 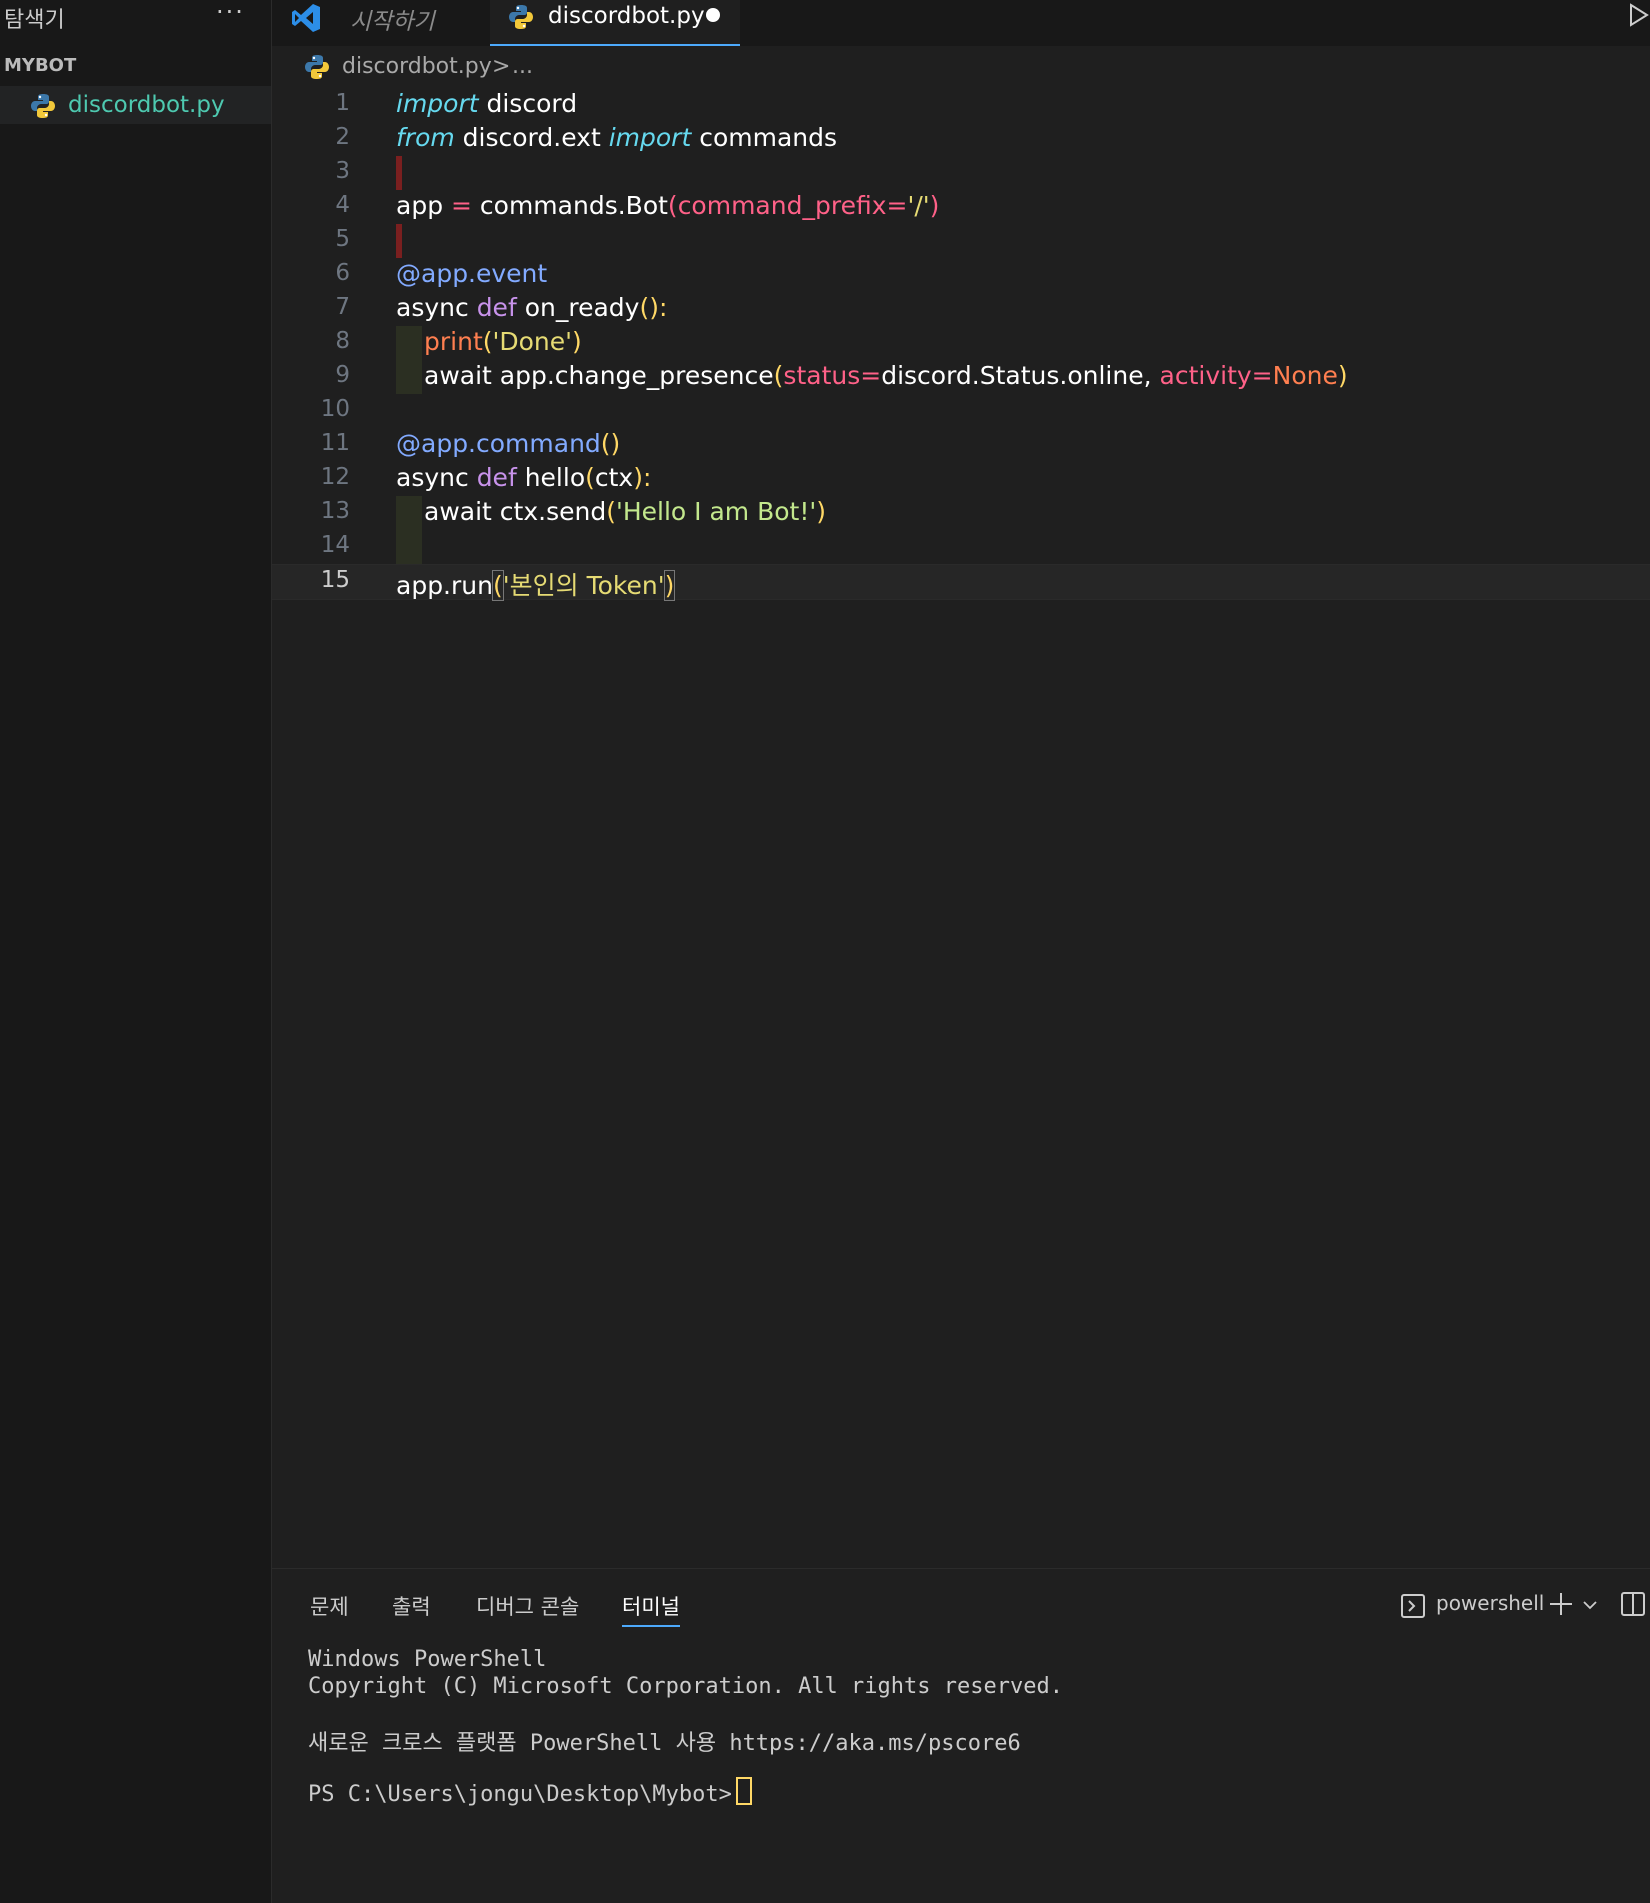 What do you see at coordinates (743, 1791) in the screenshot?
I see `terminal-cursor` at bounding box center [743, 1791].